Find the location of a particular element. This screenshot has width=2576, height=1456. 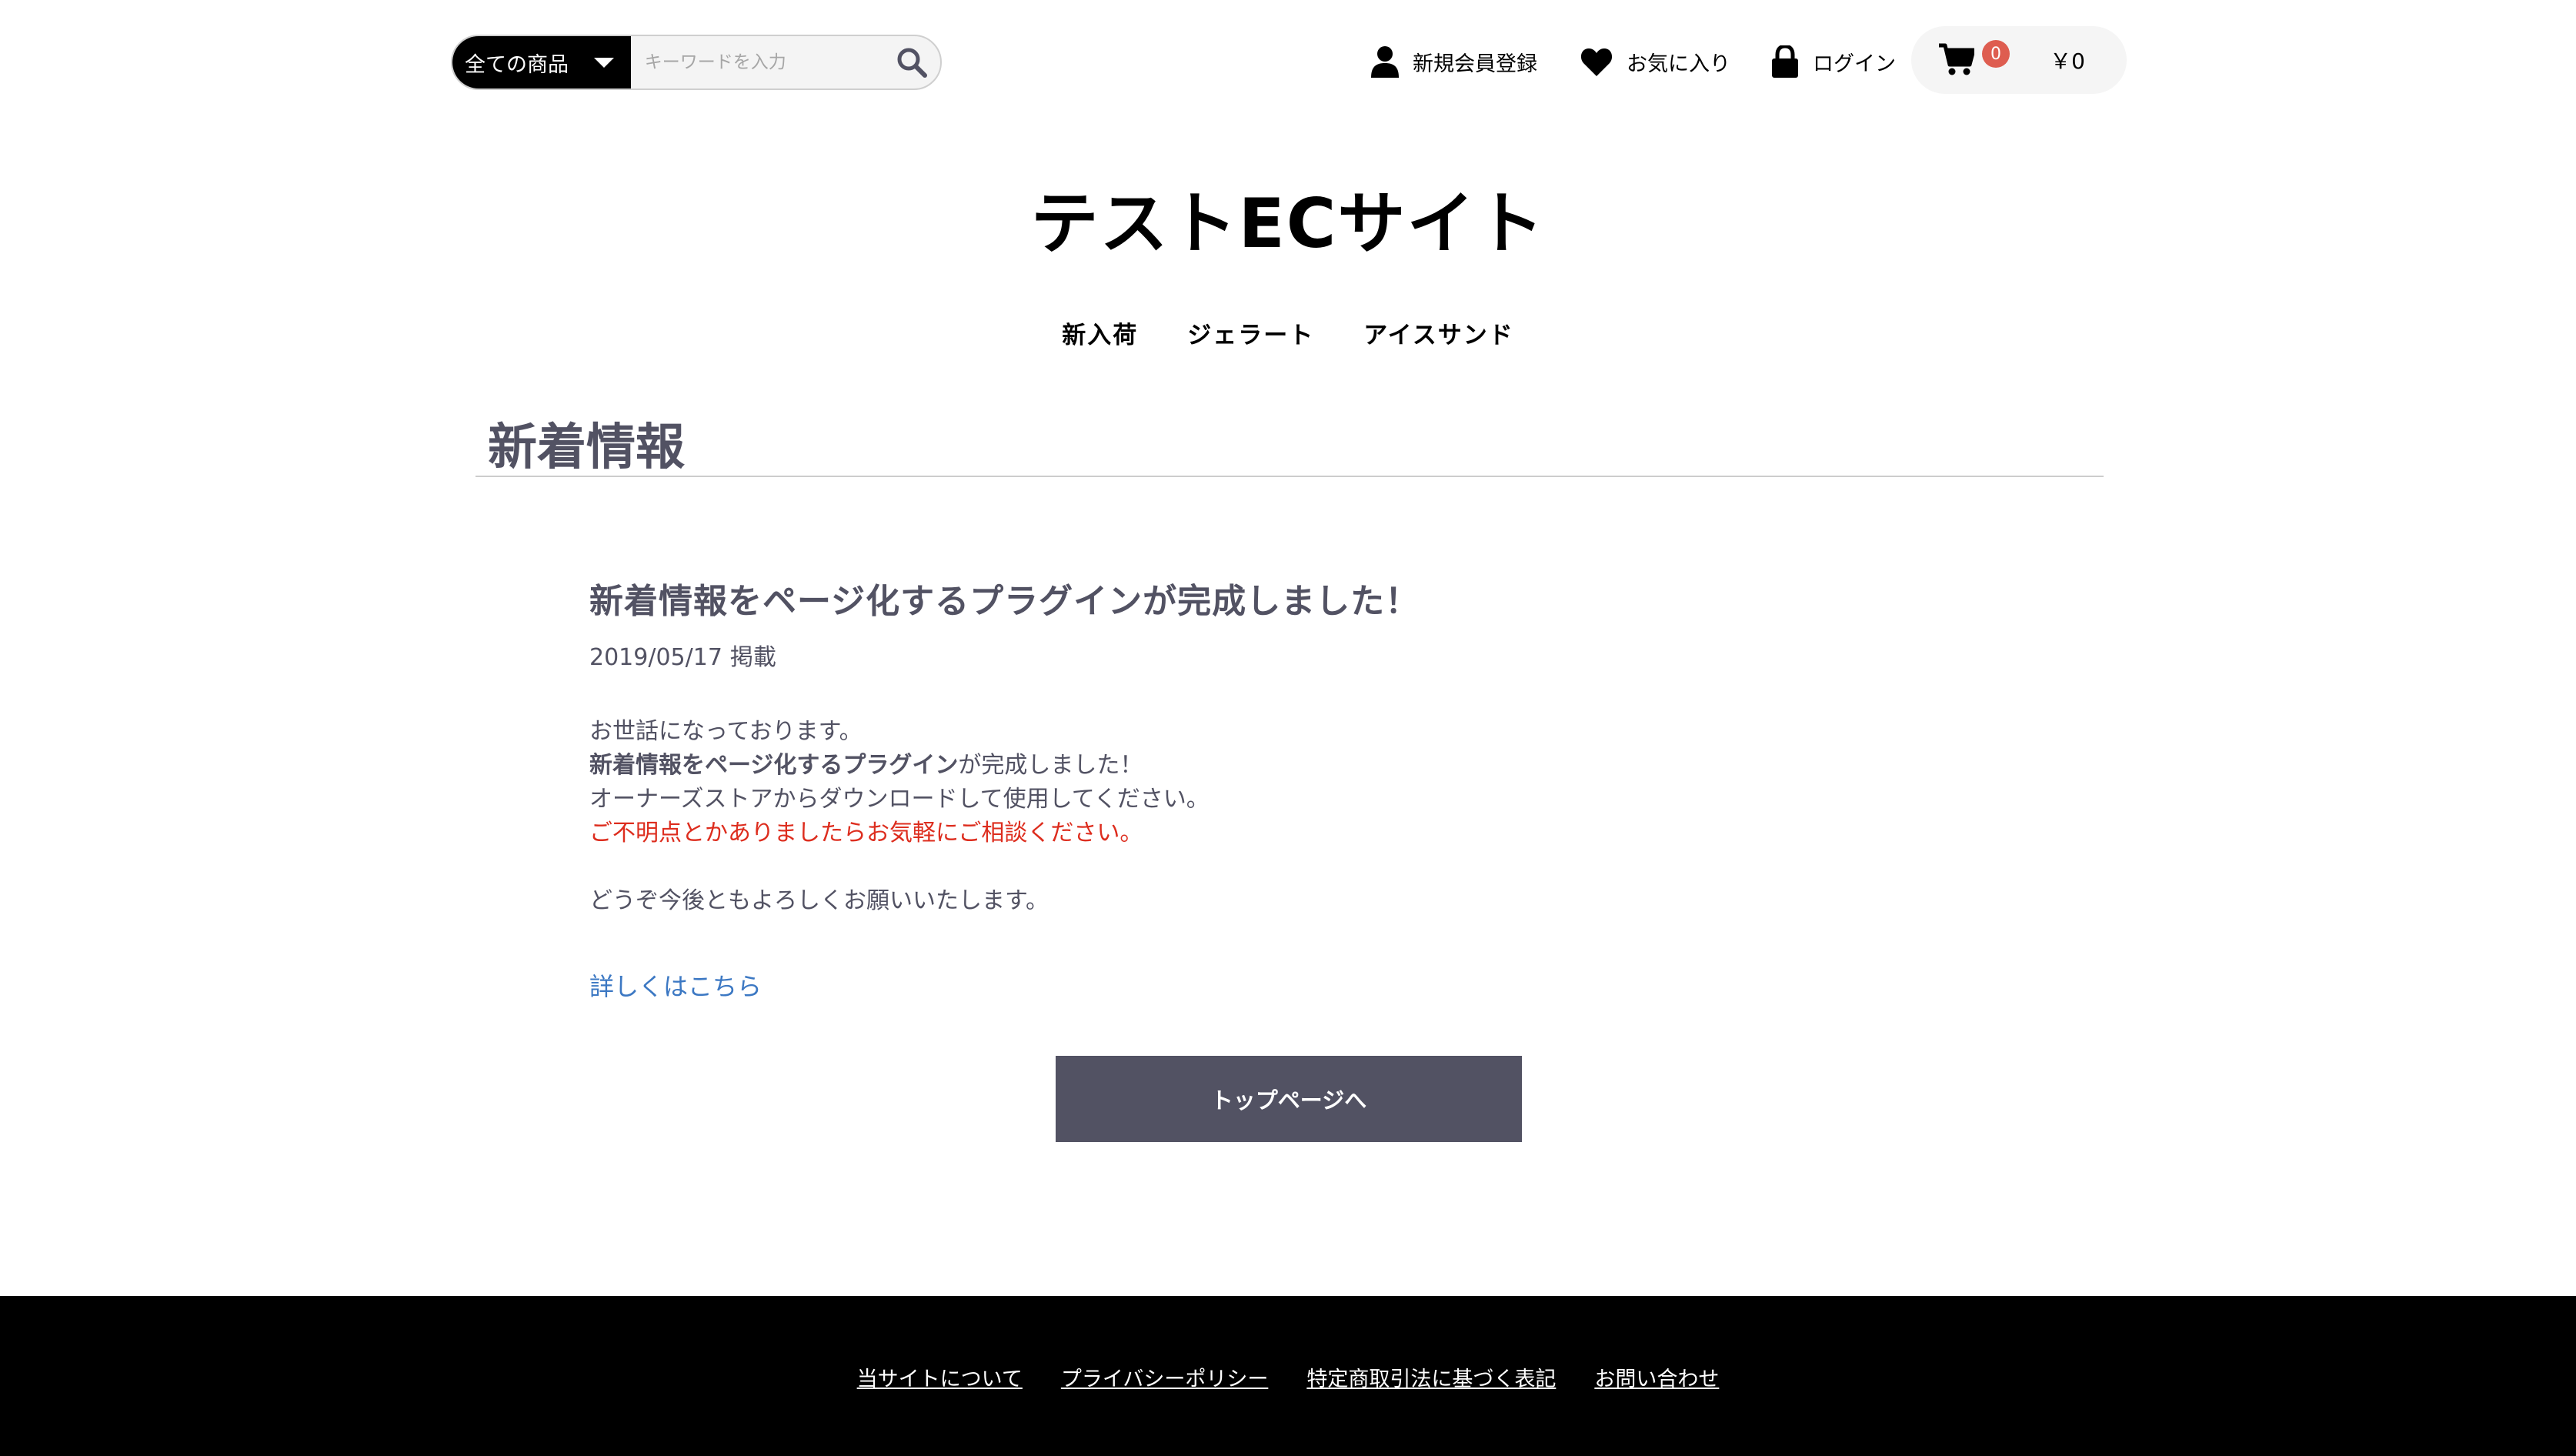

news-body-line: お世話になっております。 is located at coordinates (726, 731).